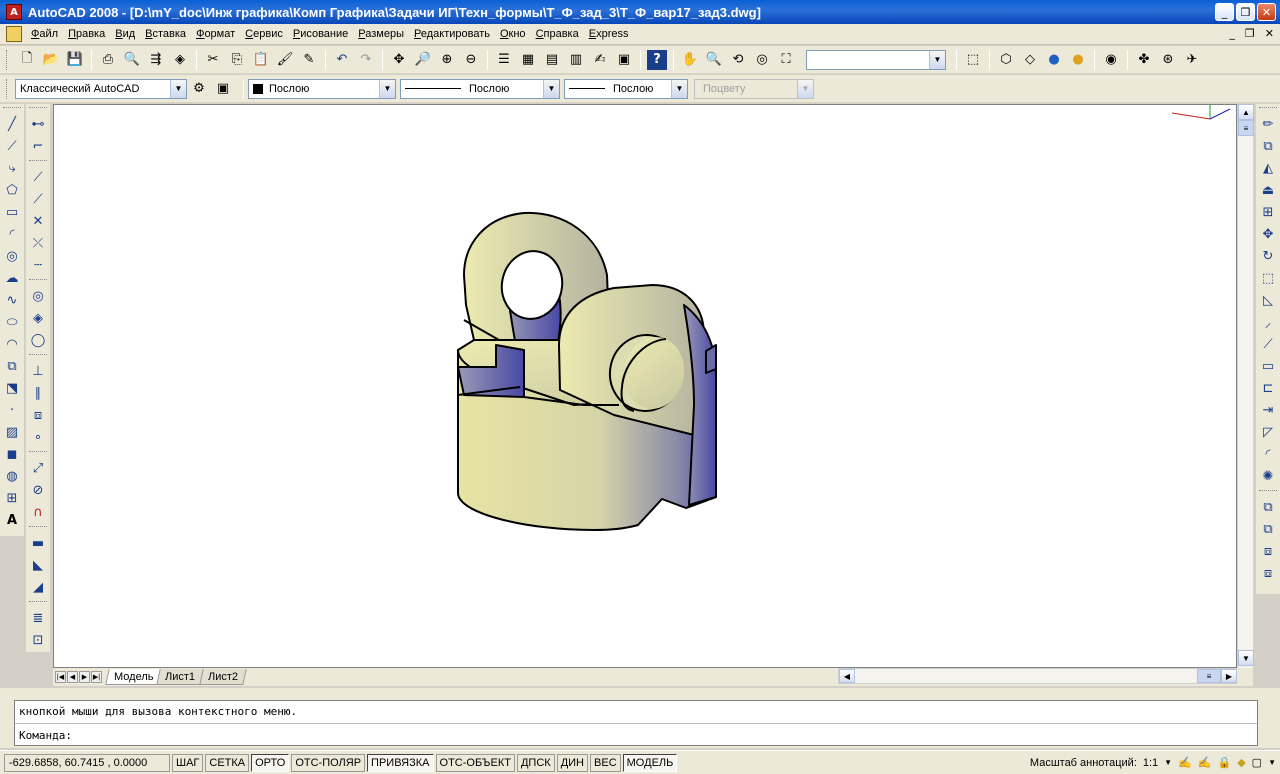 This screenshot has height=774, width=1280. I want to click on text-style-icon: ≣, so click(38, 618).